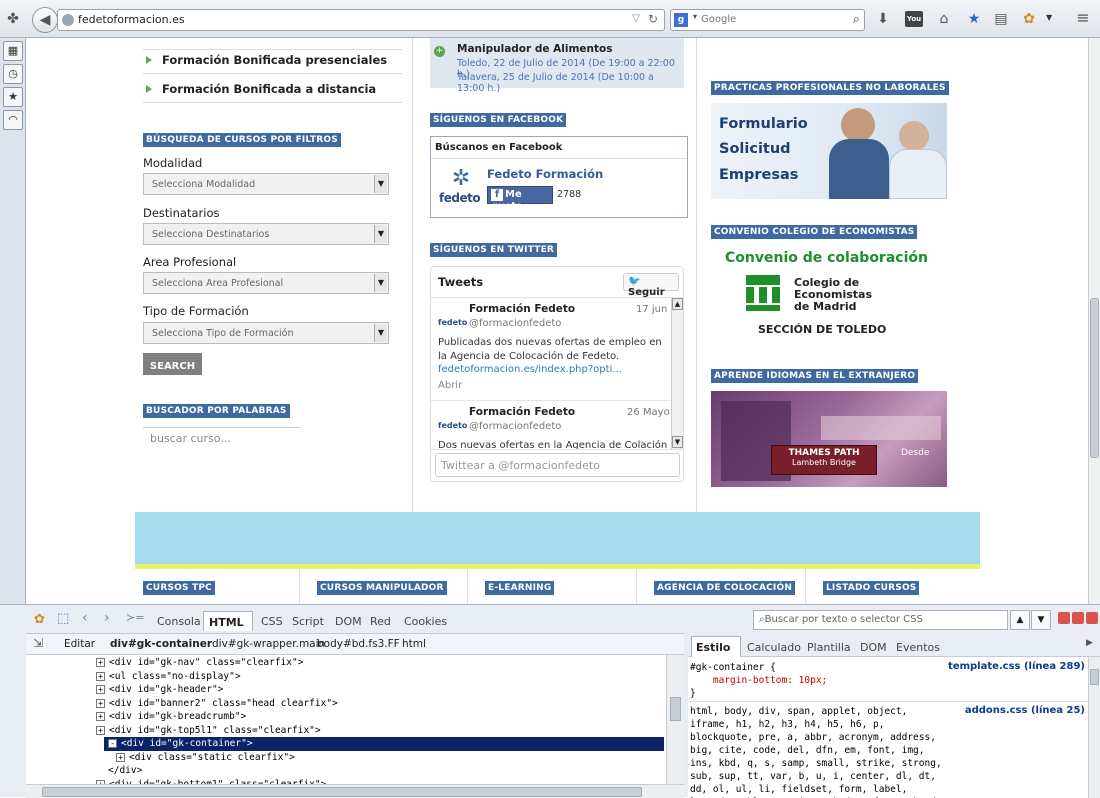 The height and width of the screenshot is (798, 1100). Describe the element at coordinates (266, 333) in the screenshot. I see `tipo-select: Selecciona Tipo de Formación ▼` at that location.